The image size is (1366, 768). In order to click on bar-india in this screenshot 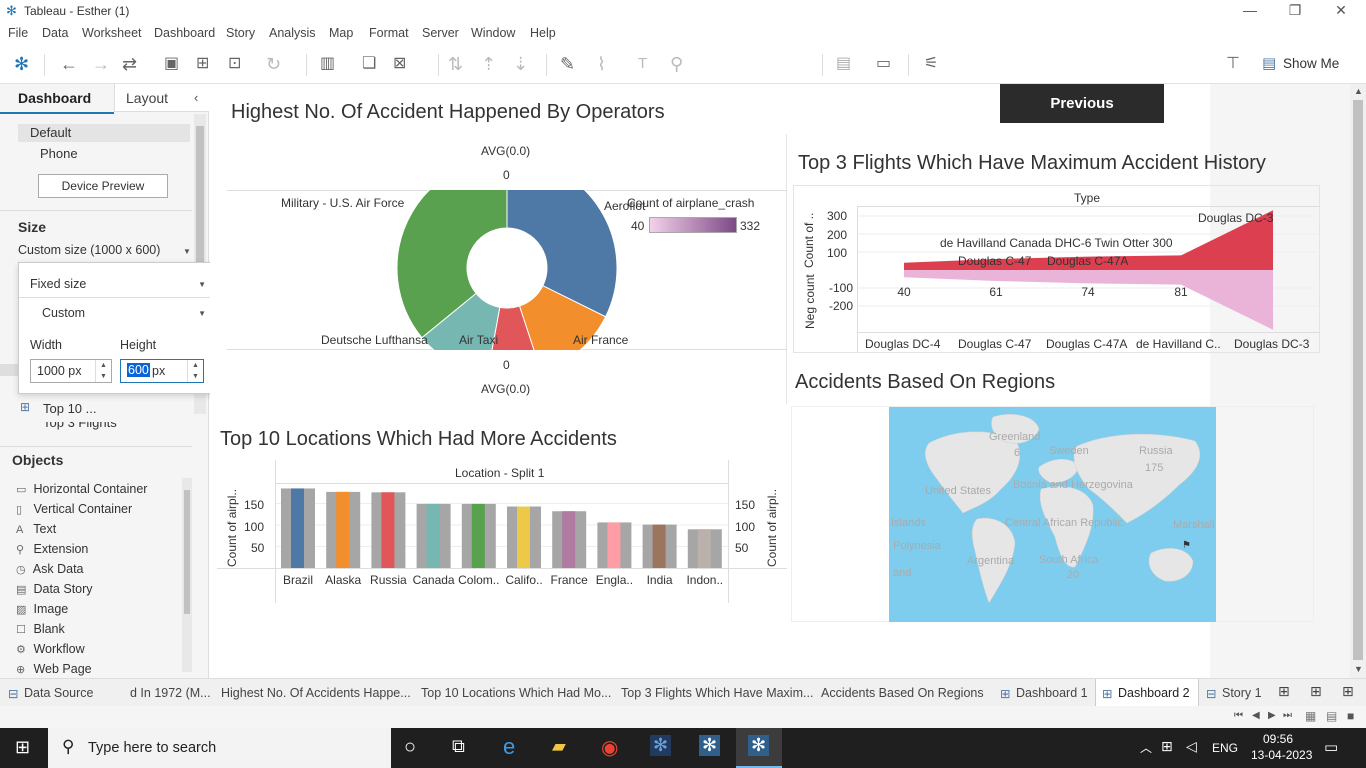, I will do `click(659, 546)`.